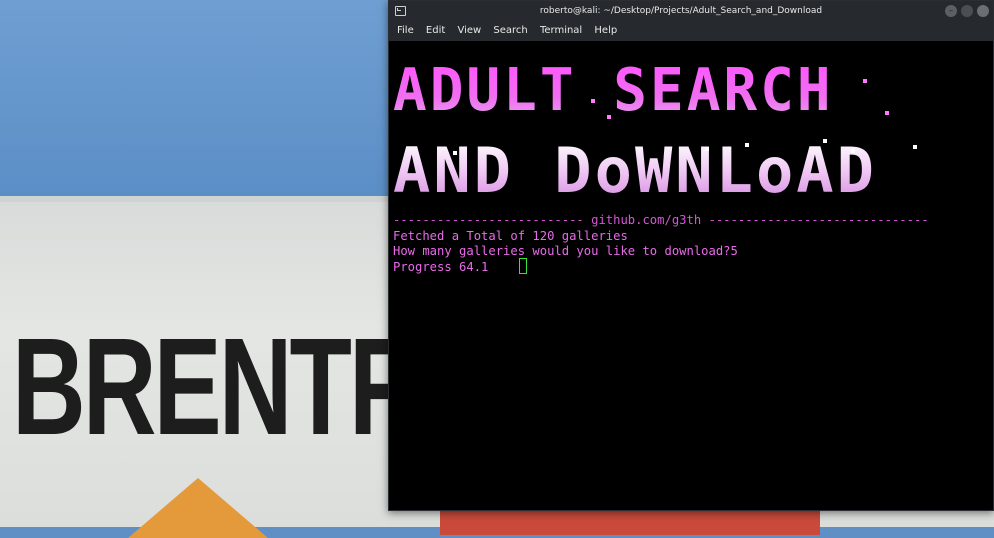  What do you see at coordinates (605, 31) in the screenshot?
I see `menu-help: Help` at bounding box center [605, 31].